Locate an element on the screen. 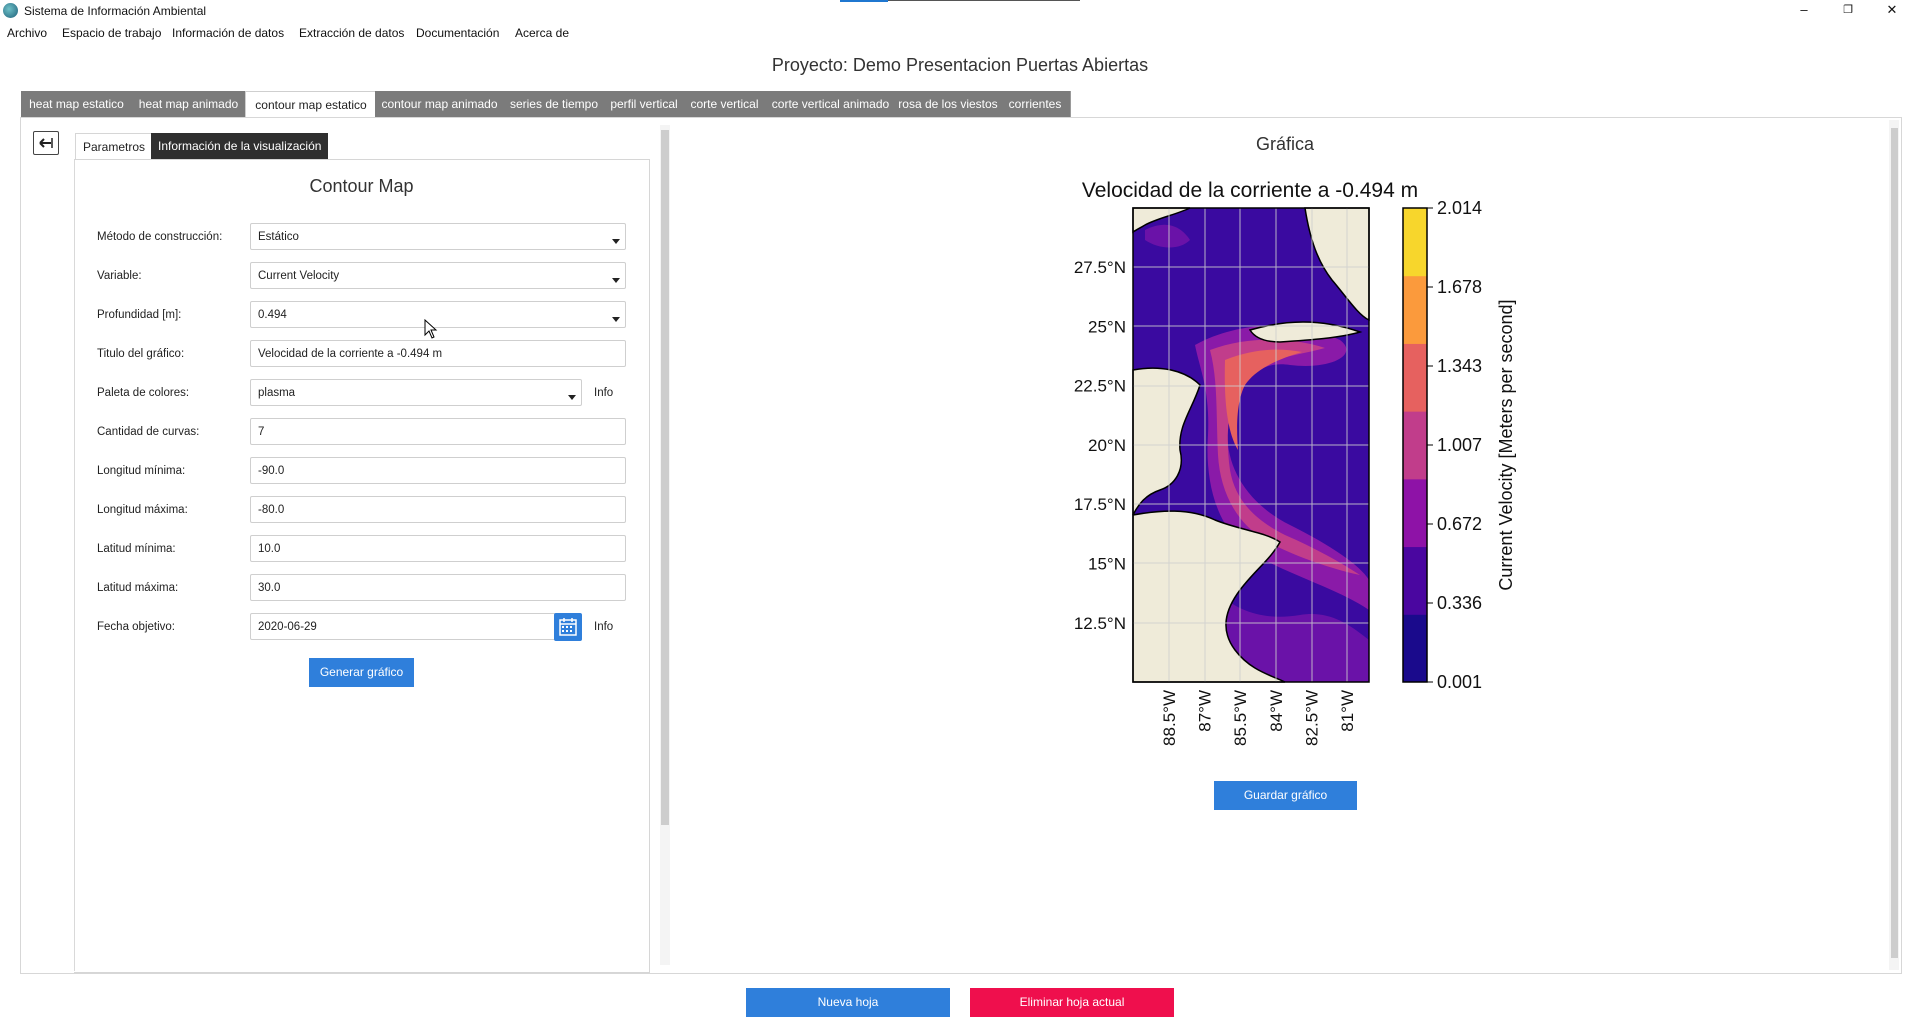 The height and width of the screenshot is (1032, 1920). menu-extraccion-datos: Extracción de datos is located at coordinates (351, 33).